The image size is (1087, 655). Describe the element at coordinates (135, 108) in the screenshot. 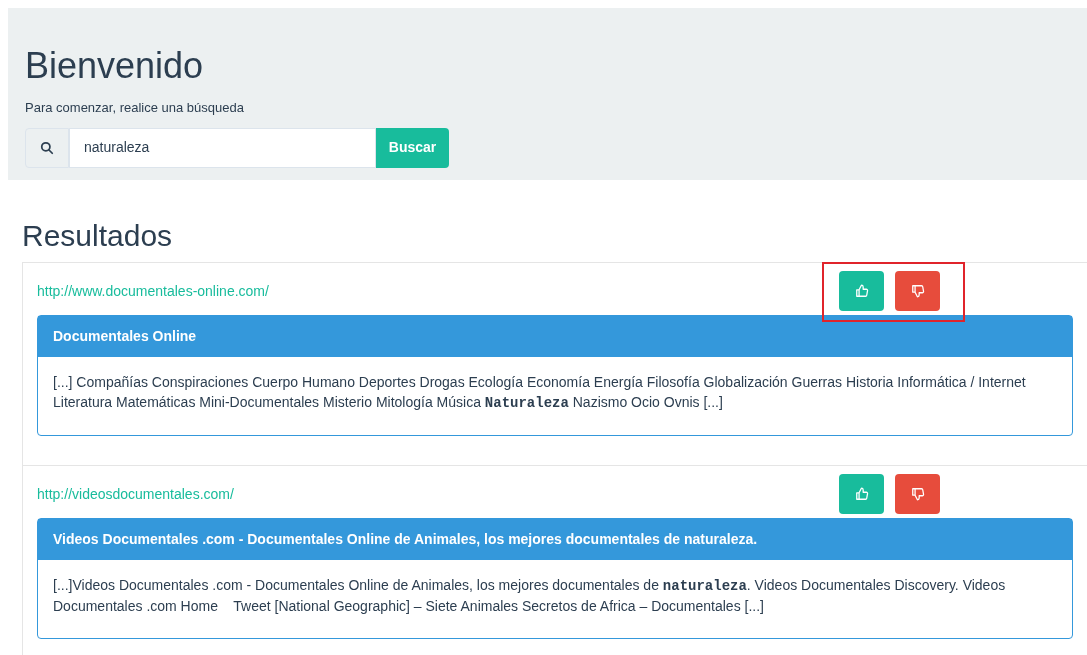

I see `page-subtitle: Para comenzar, realice una búsqueda` at that location.